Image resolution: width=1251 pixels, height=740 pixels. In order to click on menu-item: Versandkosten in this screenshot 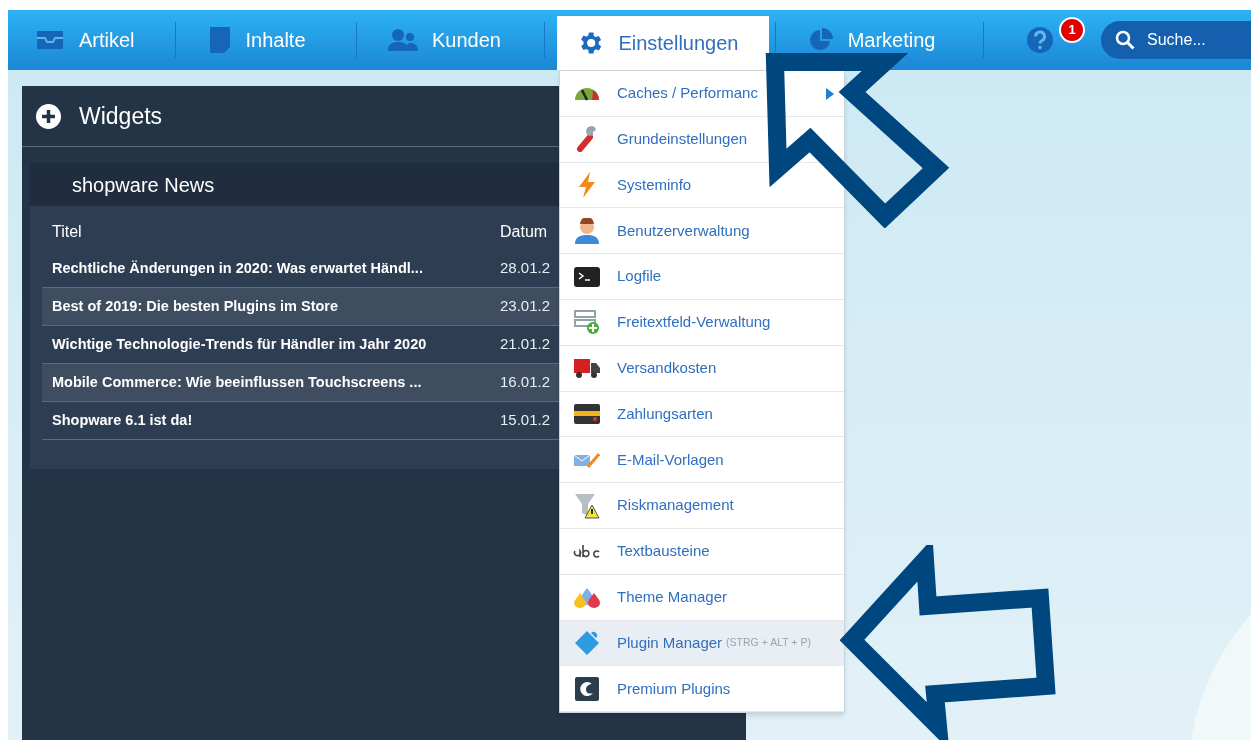, I will do `click(702, 368)`.